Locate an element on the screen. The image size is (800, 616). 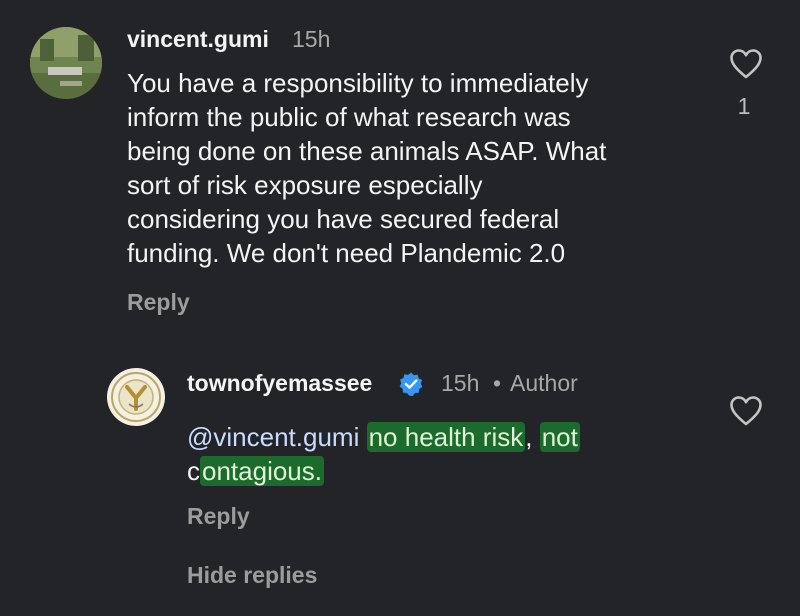
highlighted-text: not is located at coordinates (559, 437).